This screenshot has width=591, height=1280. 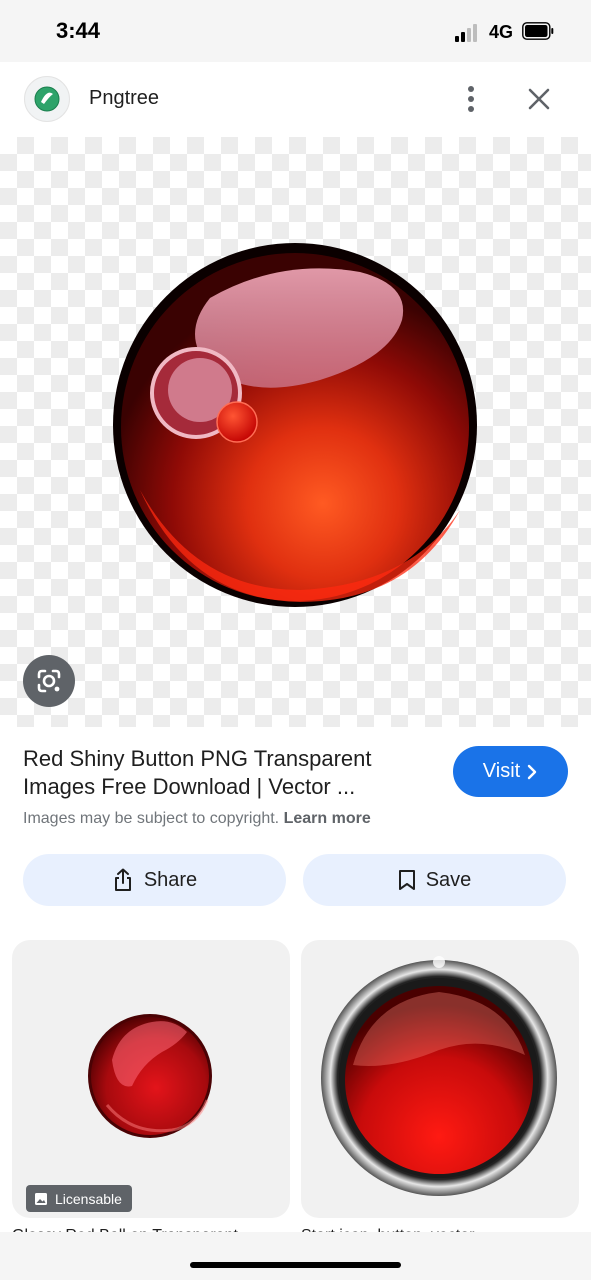 I want to click on save-button: Save, so click(x=434, y=880).